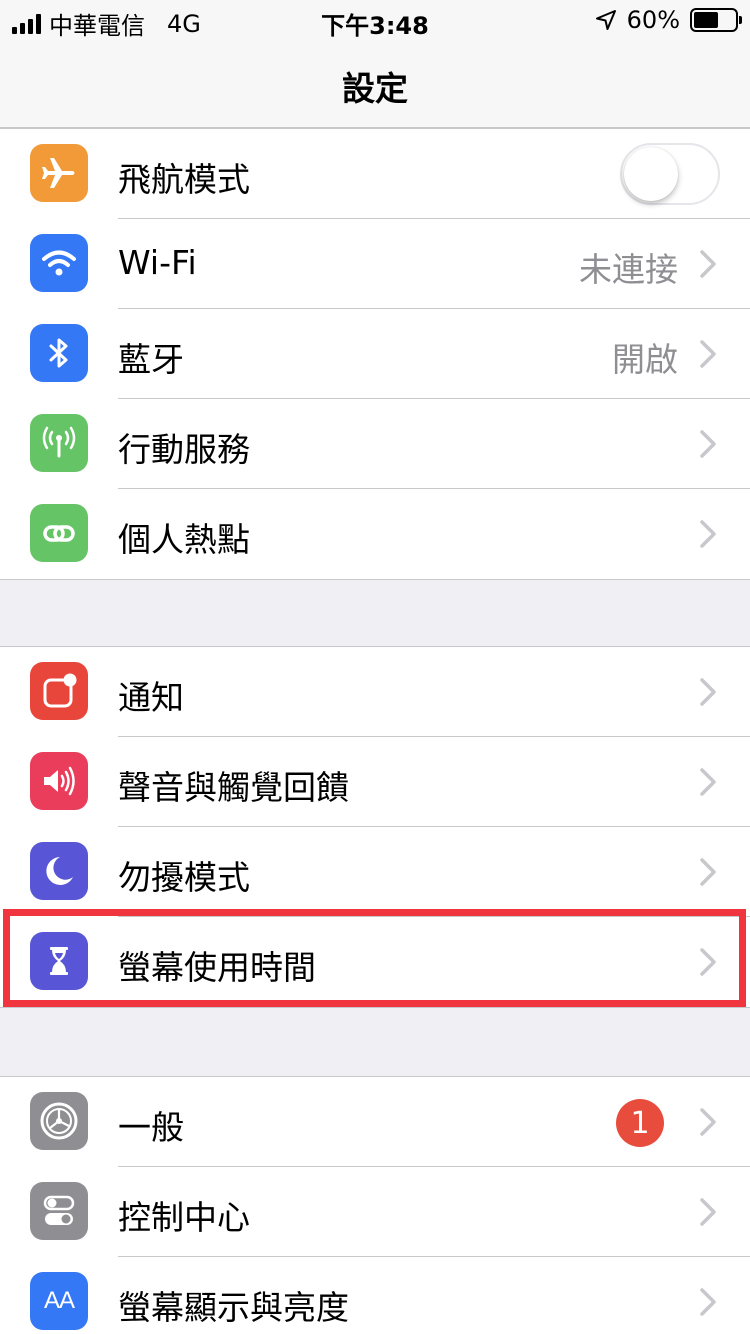 The width and height of the screenshot is (750, 1334). What do you see at coordinates (375, 174) in the screenshot?
I see `settings-row-airplane-mode: 飛航模式` at bounding box center [375, 174].